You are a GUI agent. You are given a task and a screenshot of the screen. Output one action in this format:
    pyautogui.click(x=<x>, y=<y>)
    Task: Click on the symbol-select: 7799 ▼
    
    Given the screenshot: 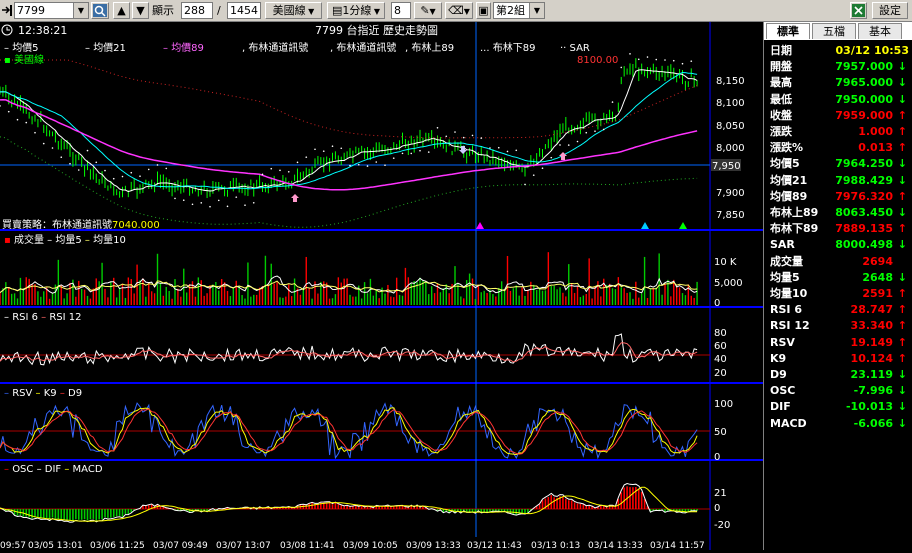 What is the action you would take?
    pyautogui.click(x=51, y=10)
    